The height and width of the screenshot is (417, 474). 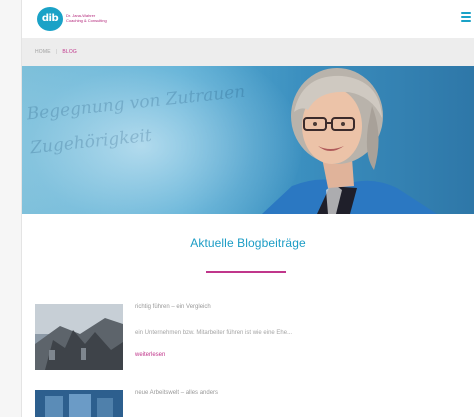 What do you see at coordinates (43, 52) in the screenshot?
I see `breadcrumb-home: HOME` at bounding box center [43, 52].